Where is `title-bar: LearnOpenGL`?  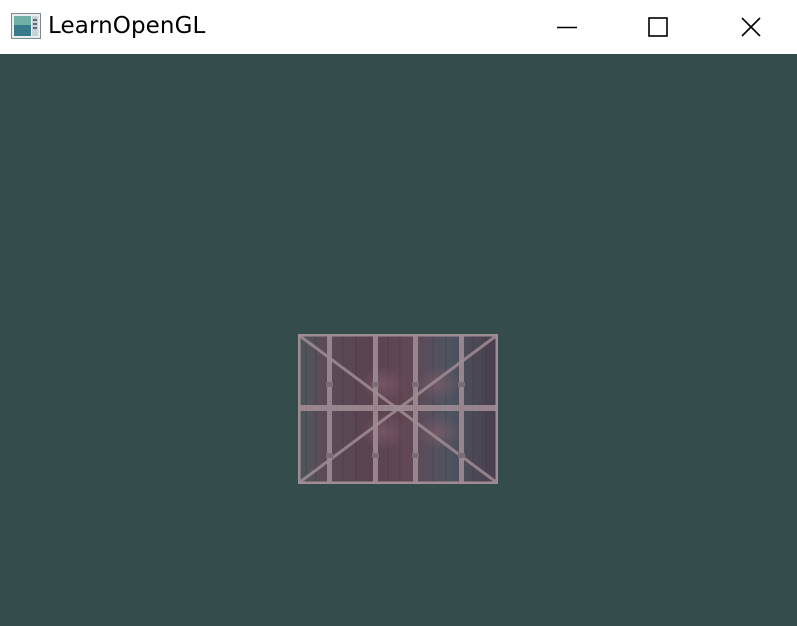
title-bar: LearnOpenGL is located at coordinates (398, 27).